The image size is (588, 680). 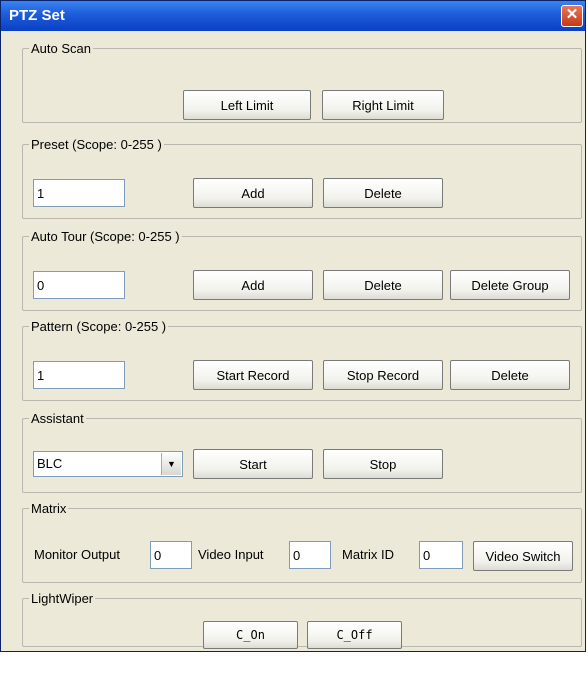 I want to click on left-limit-button: Left Limit, so click(x=247, y=105).